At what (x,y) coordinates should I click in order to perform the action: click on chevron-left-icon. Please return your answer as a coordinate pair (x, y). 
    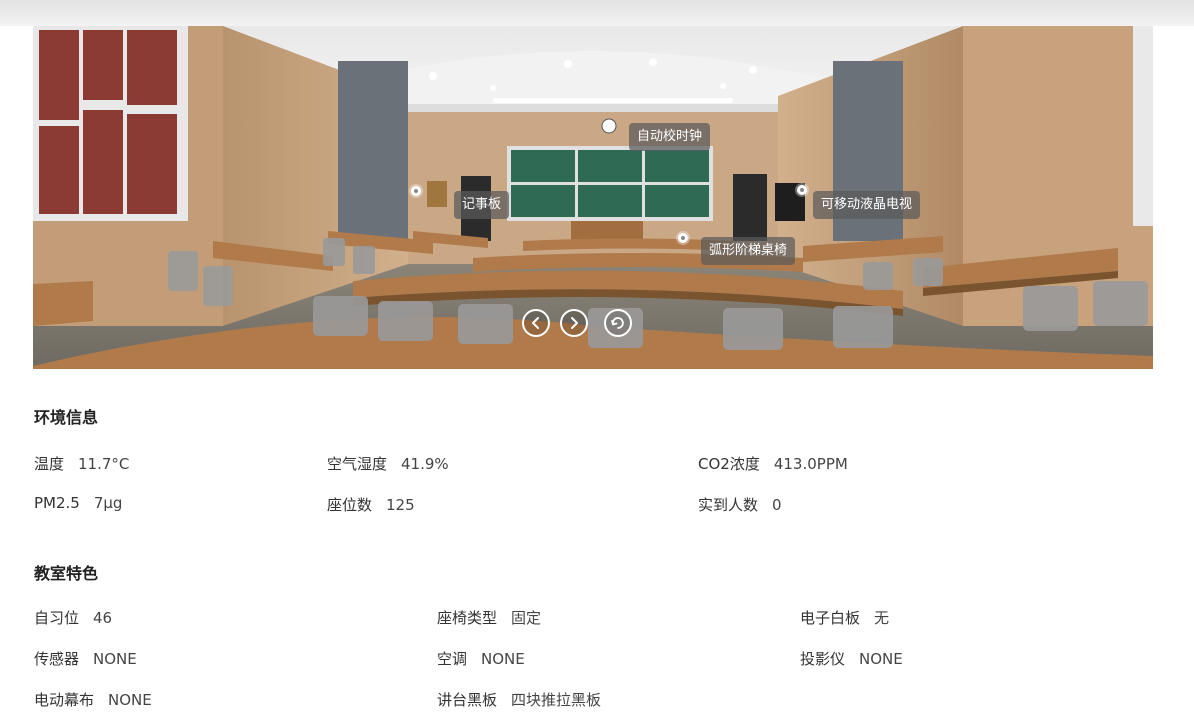
    Looking at the image, I should click on (535, 323).